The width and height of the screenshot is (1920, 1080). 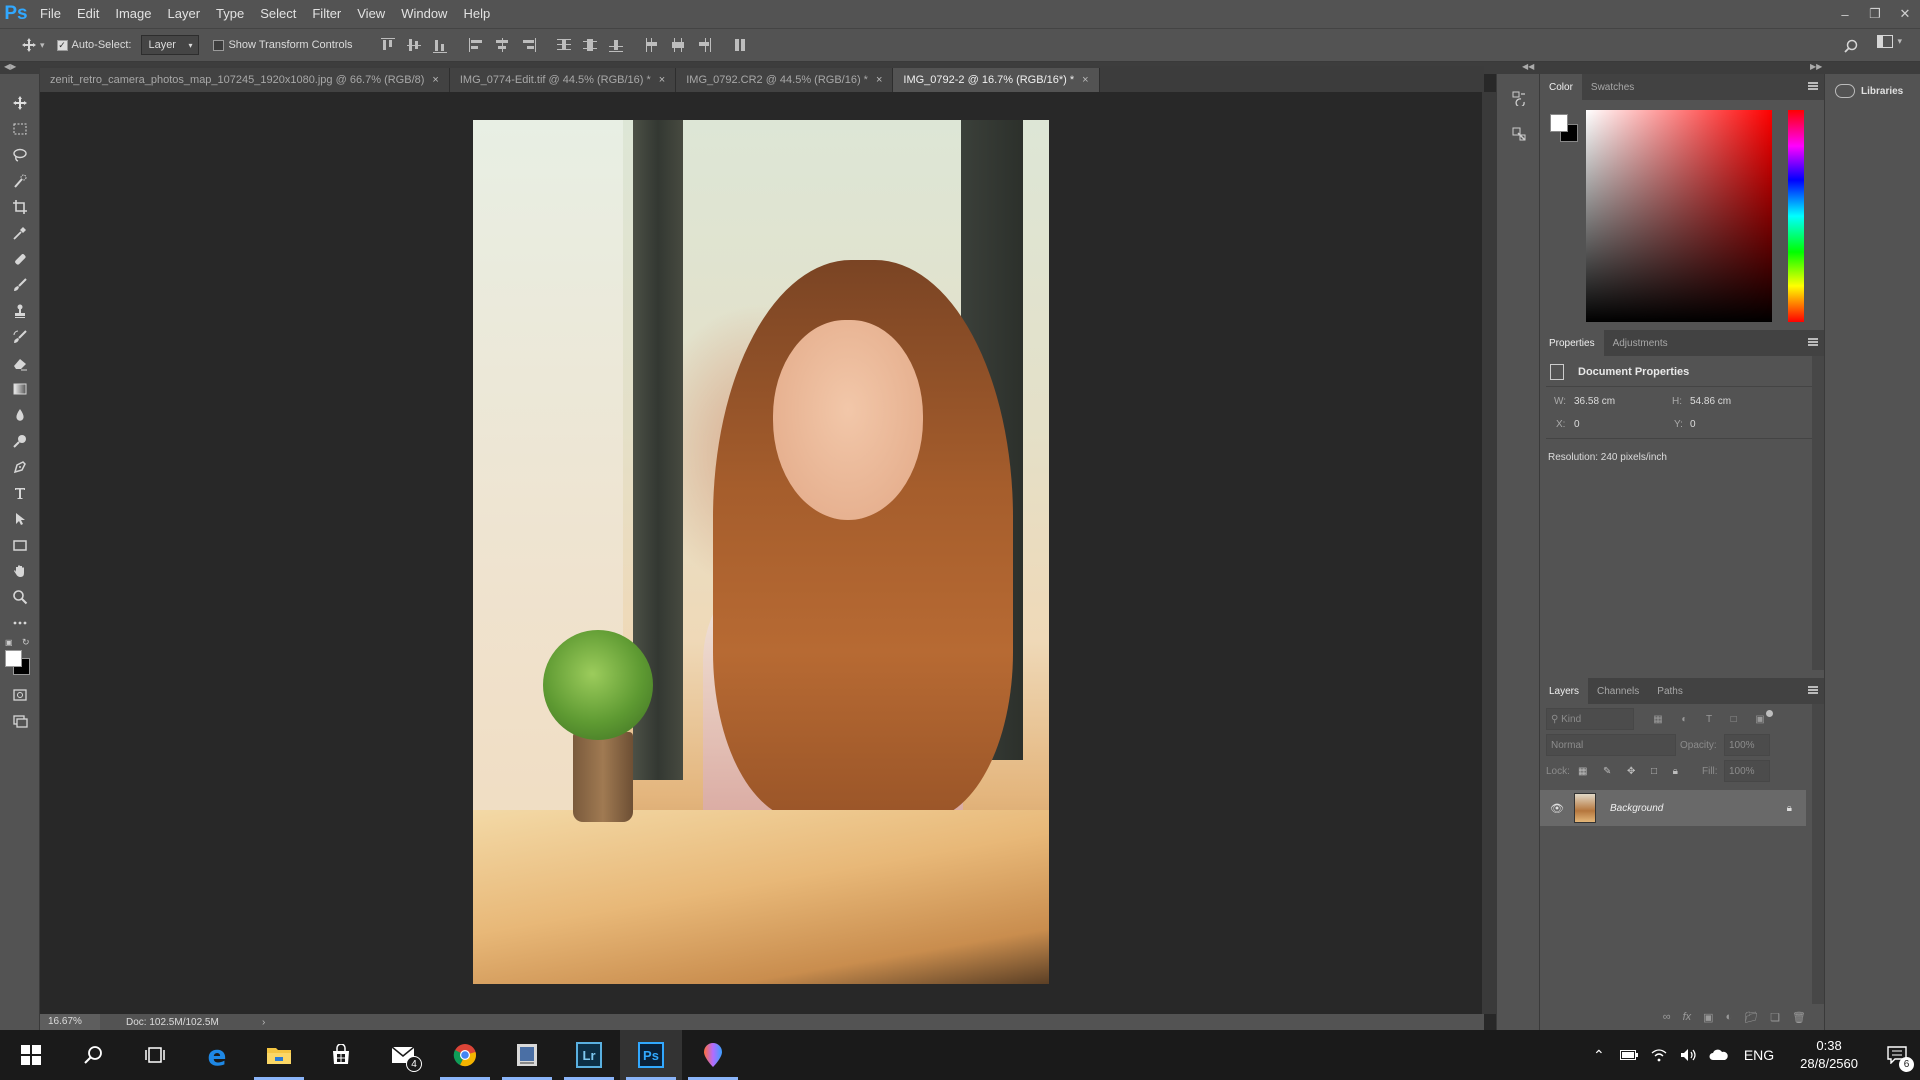 What do you see at coordinates (1673, 808) in the screenshot?
I see `layer-row-background: 👁︎ Background 🔒︎` at bounding box center [1673, 808].